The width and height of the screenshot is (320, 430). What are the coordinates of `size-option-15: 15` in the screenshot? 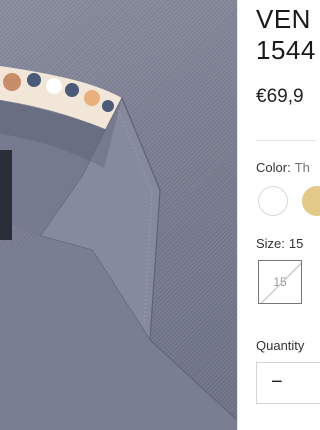 It's located at (280, 282).